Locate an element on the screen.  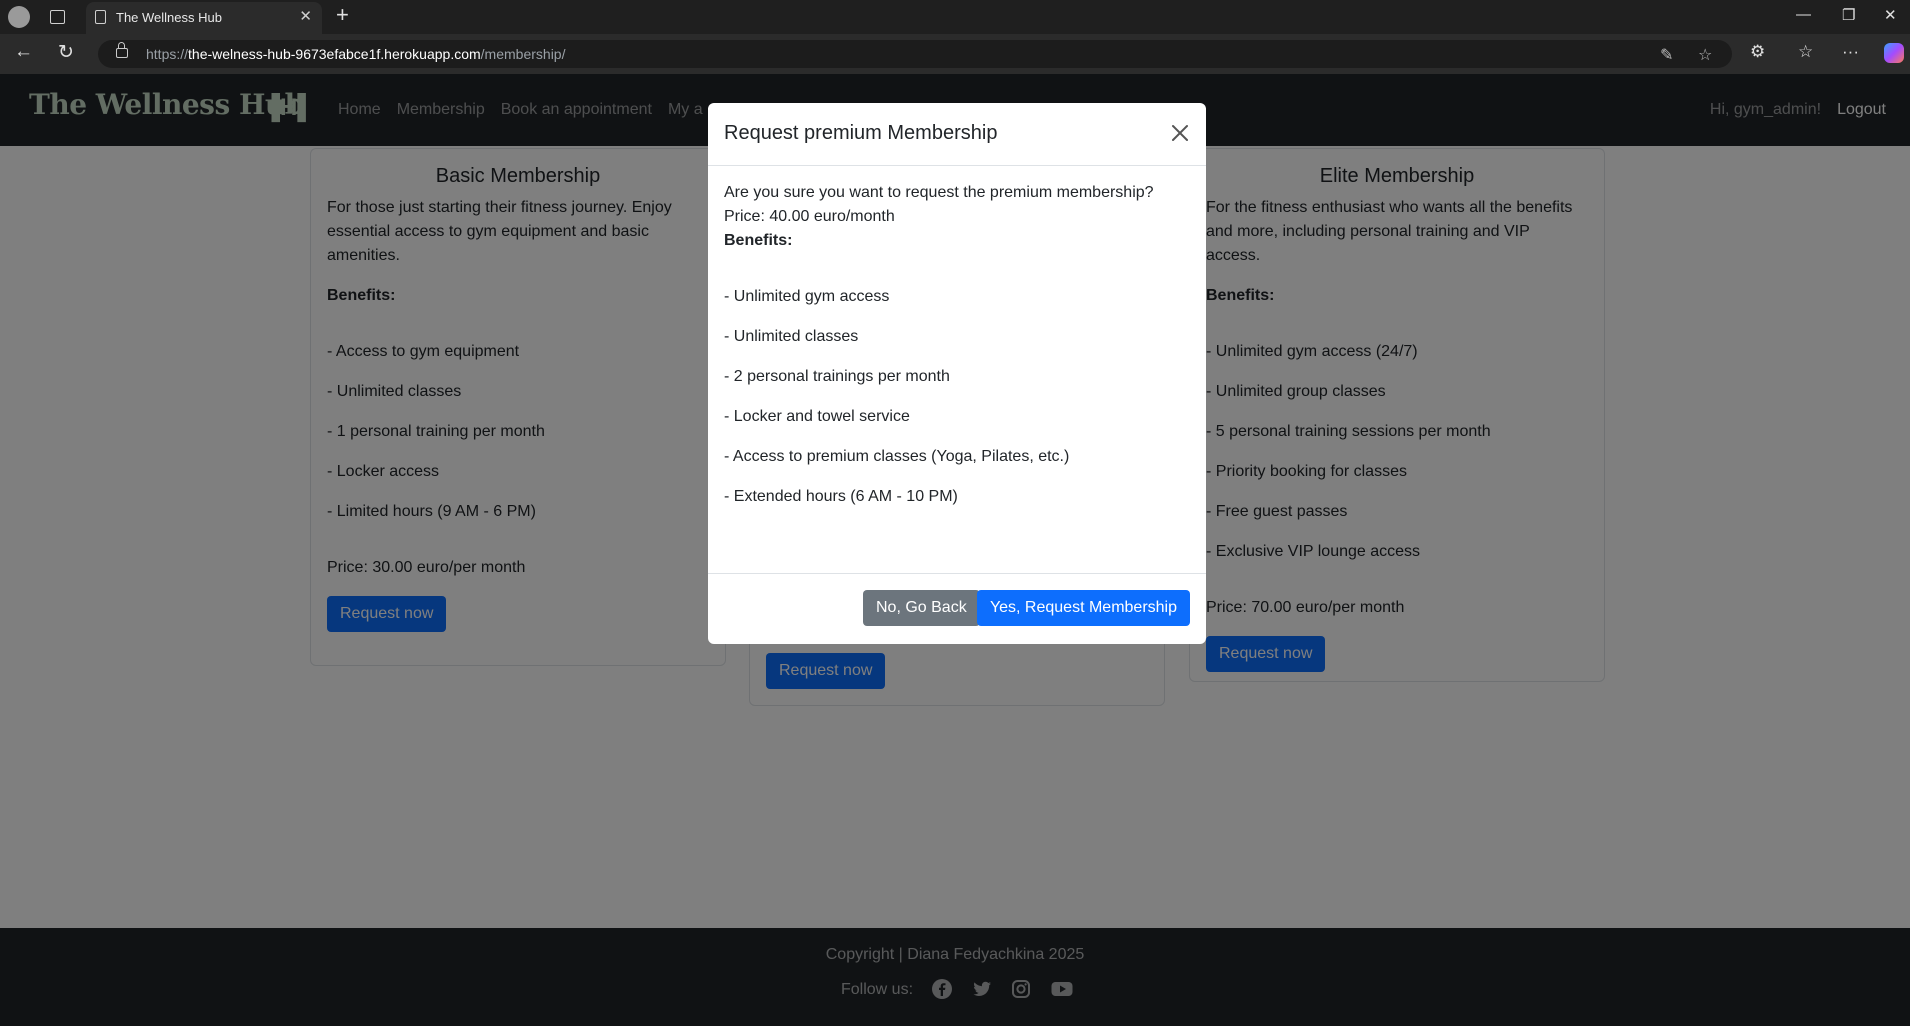
favorite-star-icon: ☆ is located at coordinates (1705, 55).